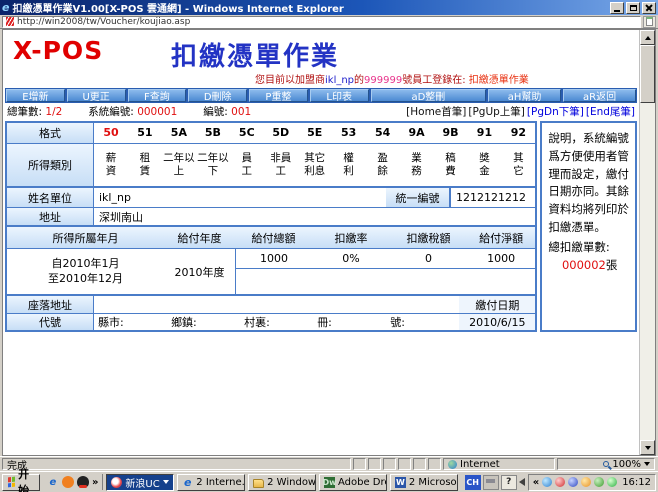 The width and height of the screenshot is (658, 492). What do you see at coordinates (451, 165) in the screenshot?
I see `category-manuscript: 稿 費` at bounding box center [451, 165].